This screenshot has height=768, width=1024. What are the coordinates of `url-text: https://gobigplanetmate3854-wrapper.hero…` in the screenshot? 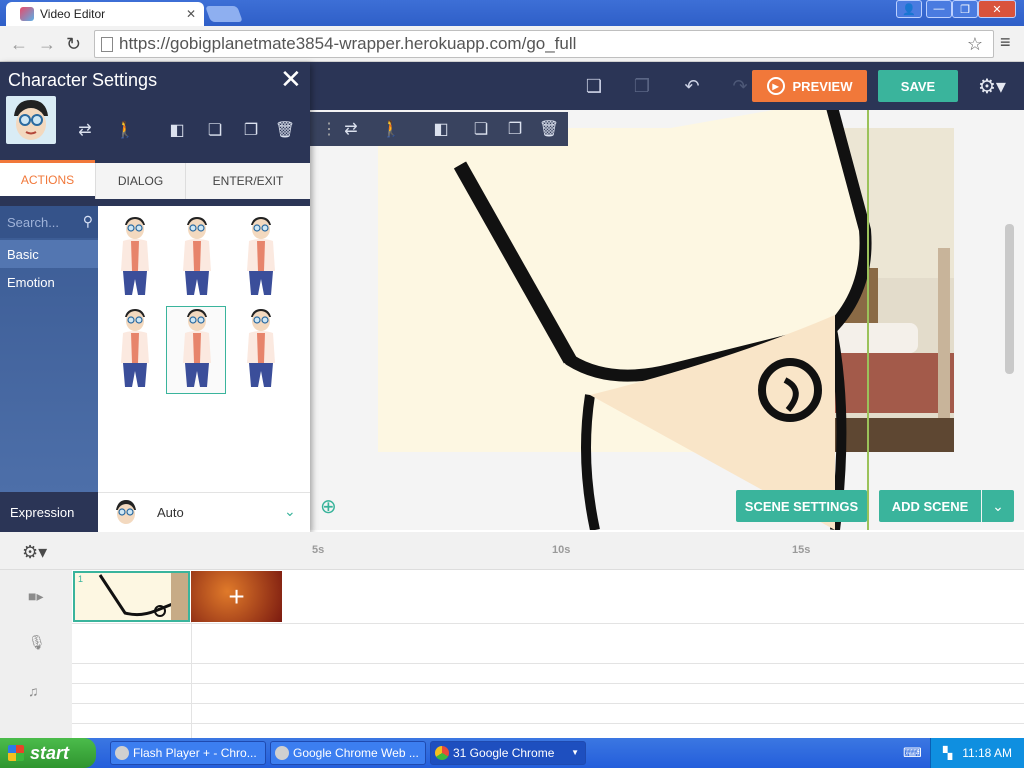 It's located at (348, 43).